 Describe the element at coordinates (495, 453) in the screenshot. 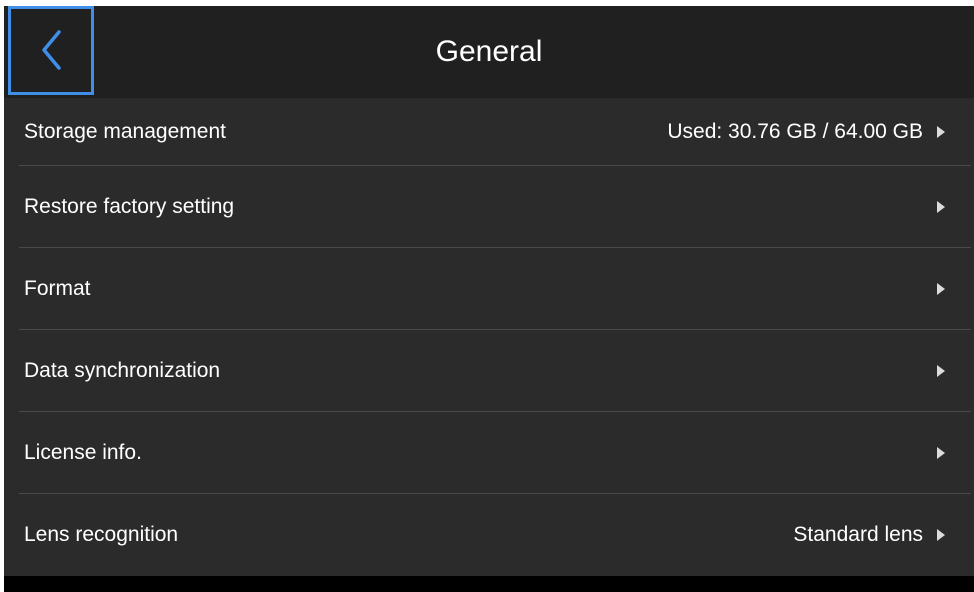

I see `setting-row-license-info: License info.` at that location.